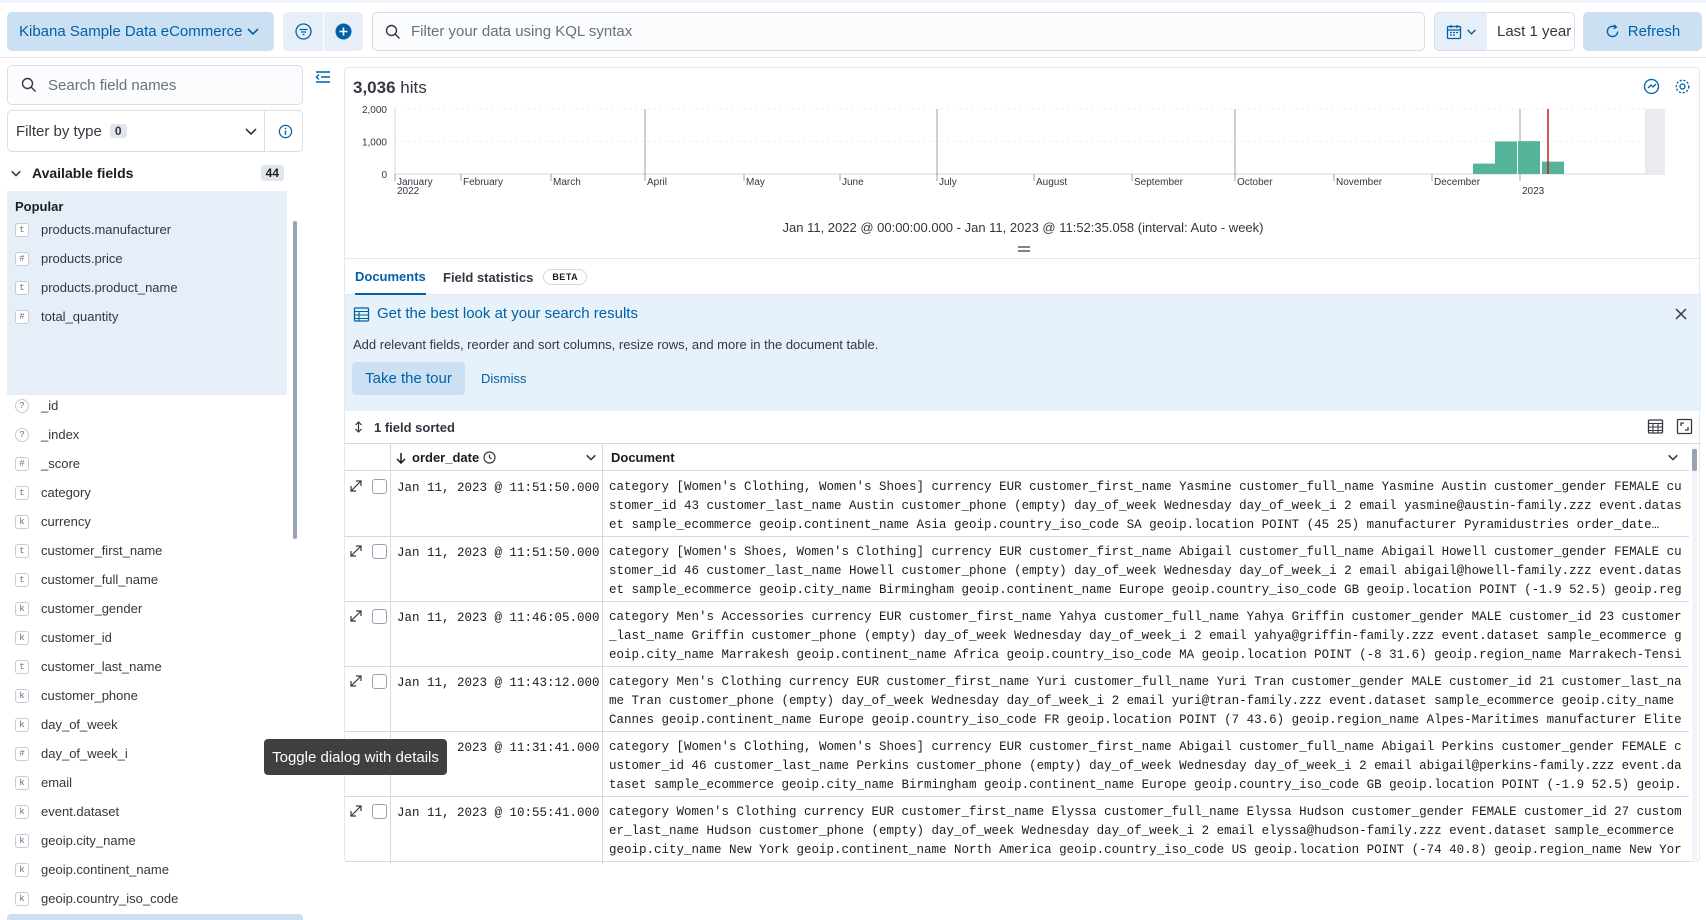 The width and height of the screenshot is (1706, 920). I want to click on info-icon, so click(285, 131).